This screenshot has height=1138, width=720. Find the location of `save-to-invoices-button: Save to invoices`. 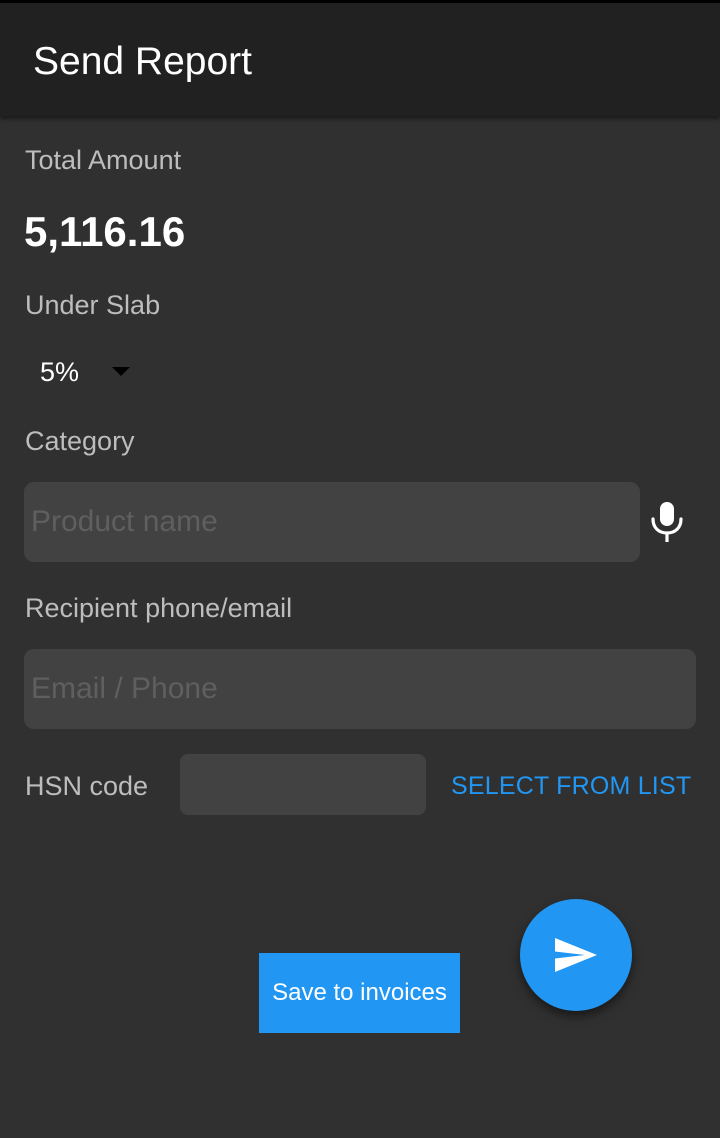

save-to-invoices-button: Save to invoices is located at coordinates (359, 993).